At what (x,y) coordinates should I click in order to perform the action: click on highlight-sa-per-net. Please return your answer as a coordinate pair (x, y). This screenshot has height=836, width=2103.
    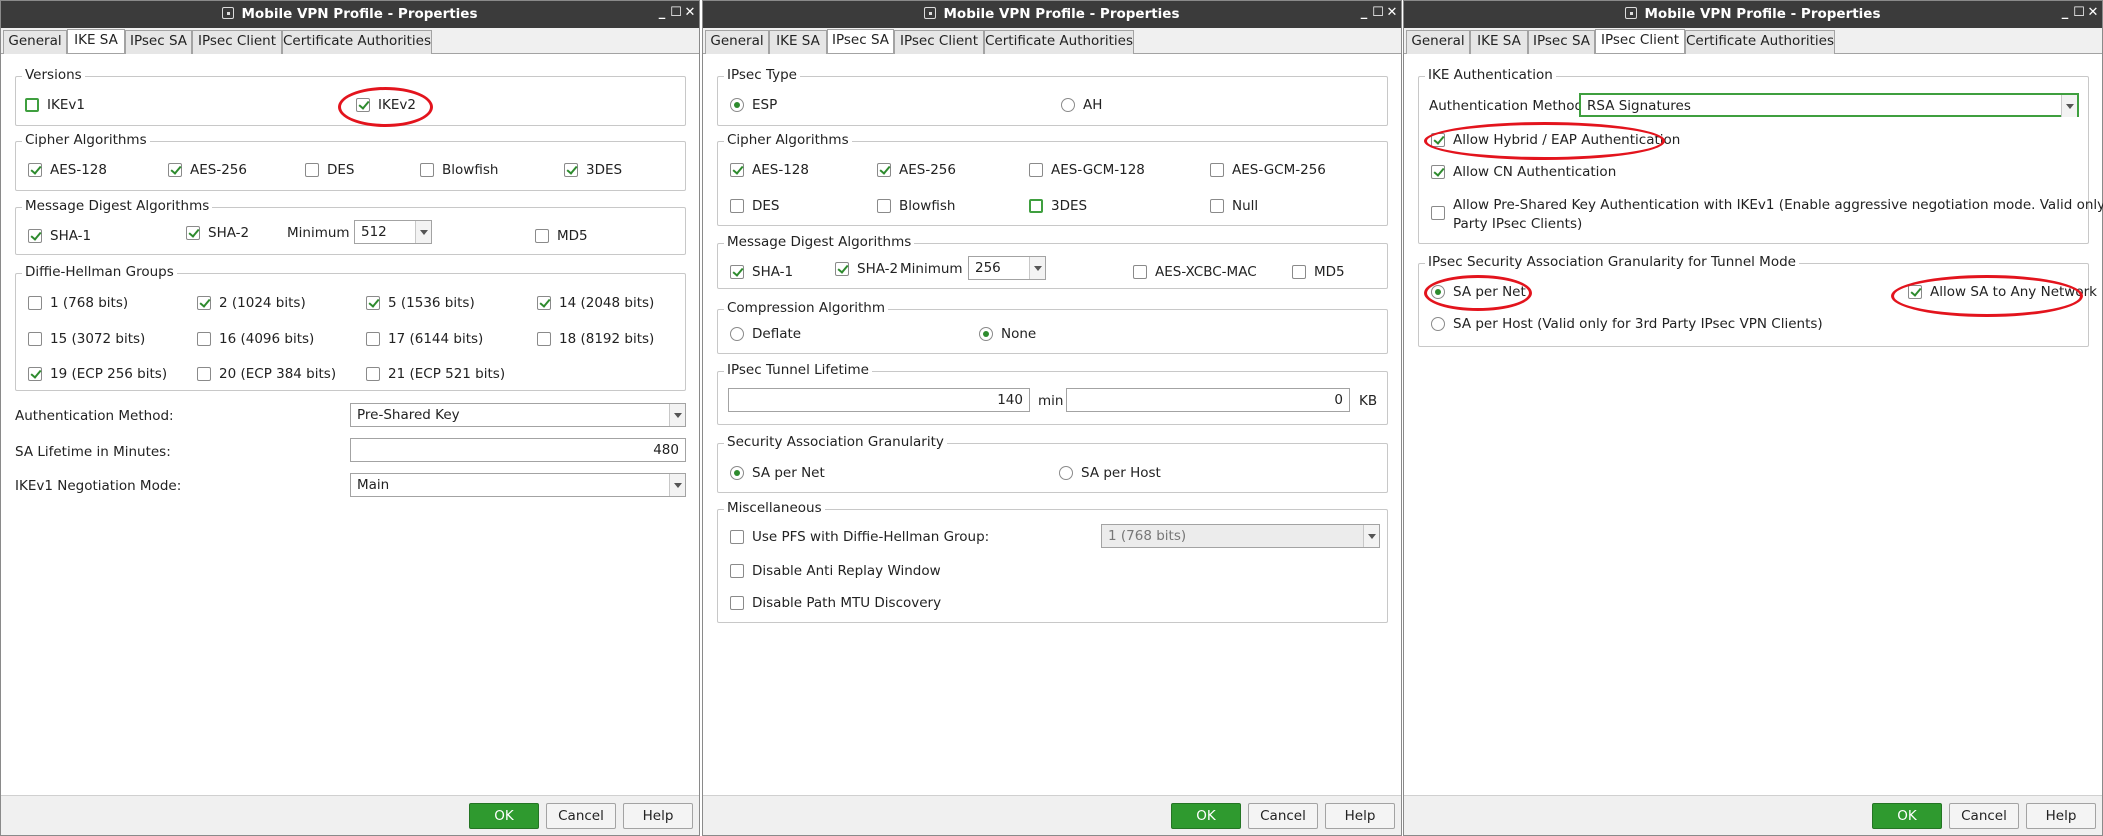
    Looking at the image, I should click on (1478, 293).